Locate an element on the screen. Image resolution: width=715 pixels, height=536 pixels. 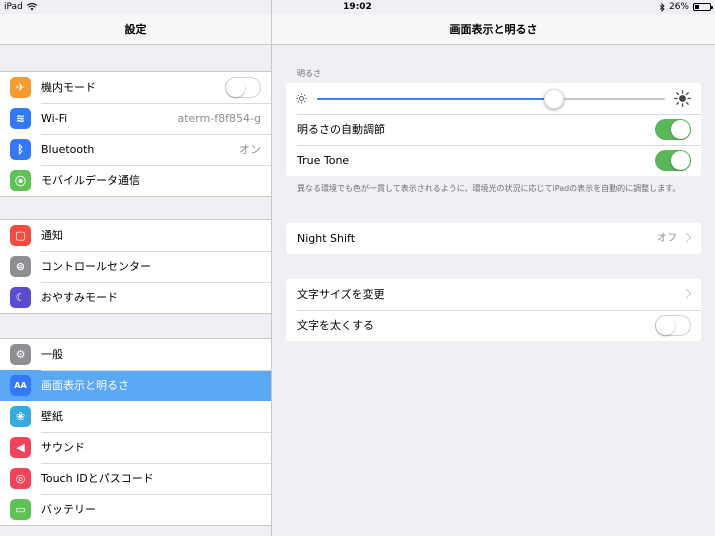
text-size-row: 文字サイズを変更 is located at coordinates (493, 294).